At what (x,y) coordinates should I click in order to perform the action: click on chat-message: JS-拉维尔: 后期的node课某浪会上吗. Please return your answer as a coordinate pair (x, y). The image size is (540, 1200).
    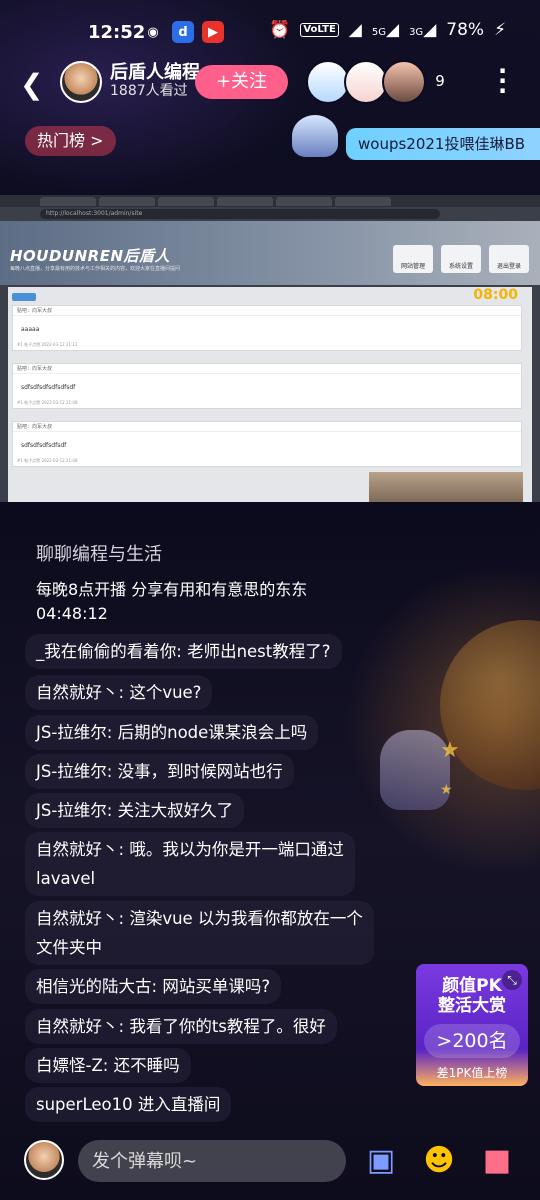
    Looking at the image, I should click on (172, 732).